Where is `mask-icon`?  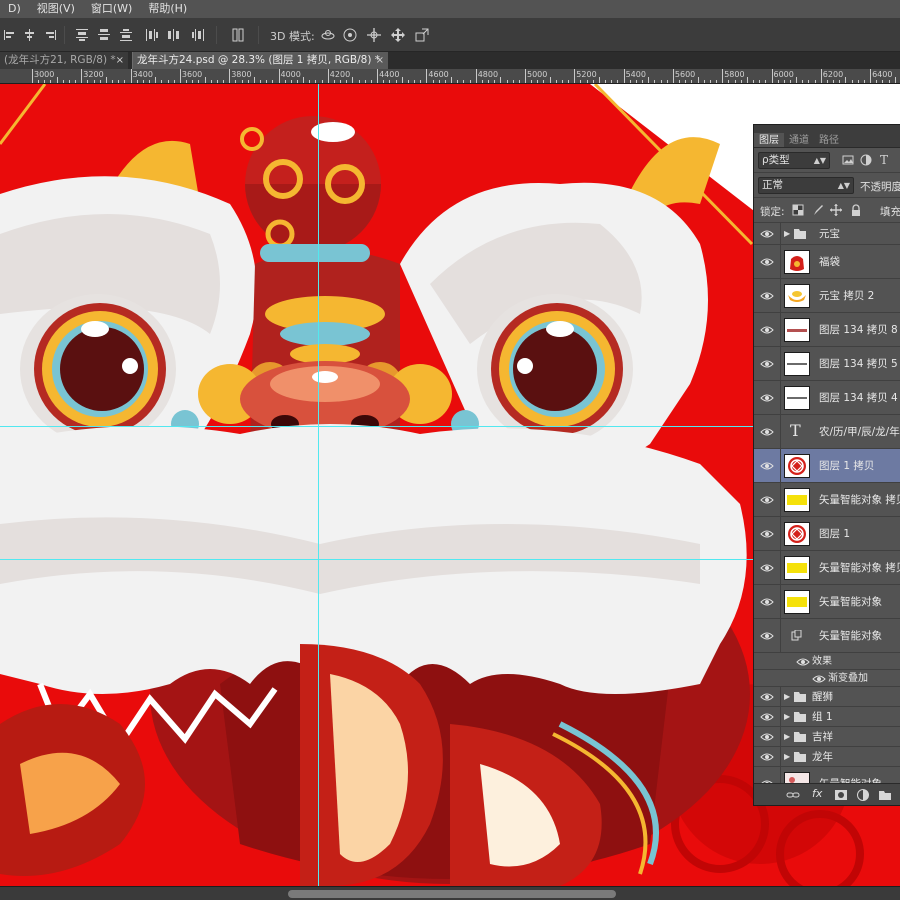
mask-icon is located at coordinates (841, 795).